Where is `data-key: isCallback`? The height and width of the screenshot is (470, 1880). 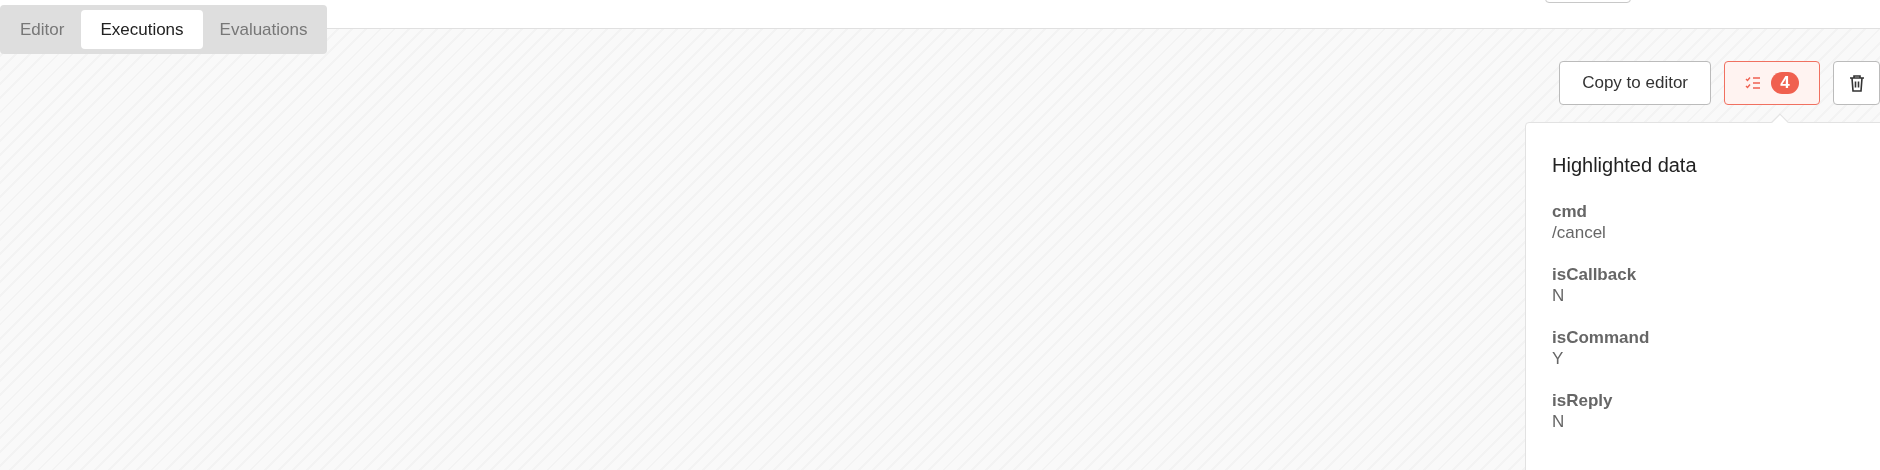
data-key: isCallback is located at coordinates (1716, 274).